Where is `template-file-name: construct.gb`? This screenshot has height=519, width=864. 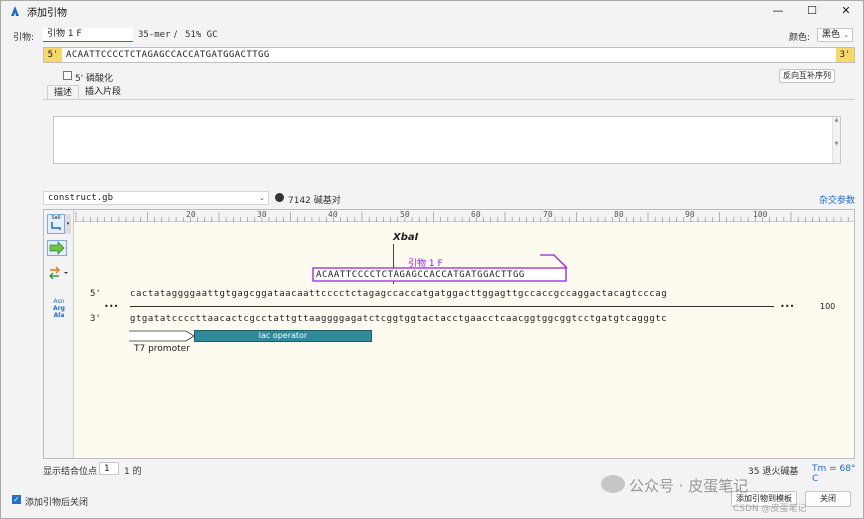 template-file-name: construct.gb is located at coordinates (81, 198).